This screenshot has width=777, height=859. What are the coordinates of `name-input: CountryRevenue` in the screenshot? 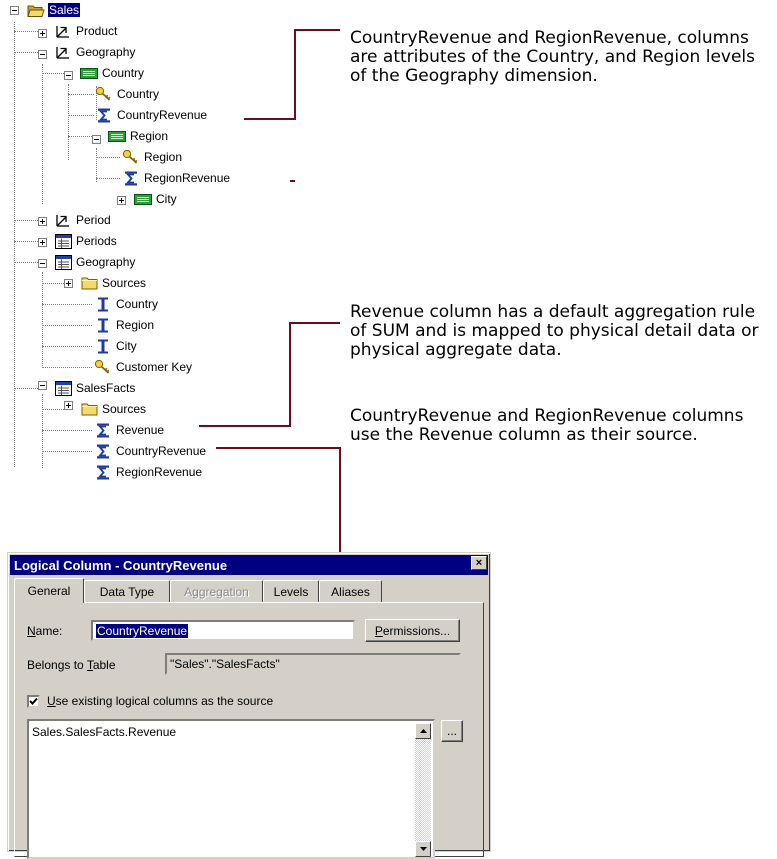 It's located at (223, 630).